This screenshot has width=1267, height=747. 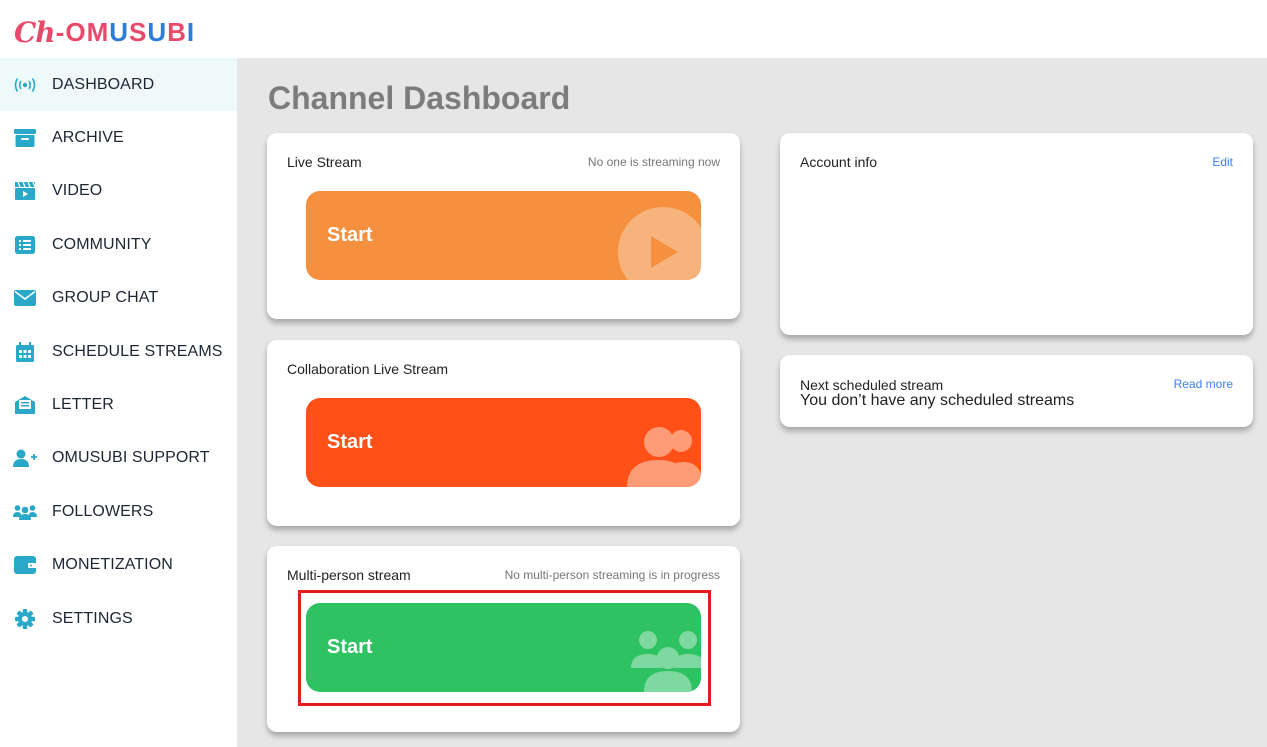 I want to click on sidebar-item-label: SCHEDULE STREAMS, so click(x=137, y=351).